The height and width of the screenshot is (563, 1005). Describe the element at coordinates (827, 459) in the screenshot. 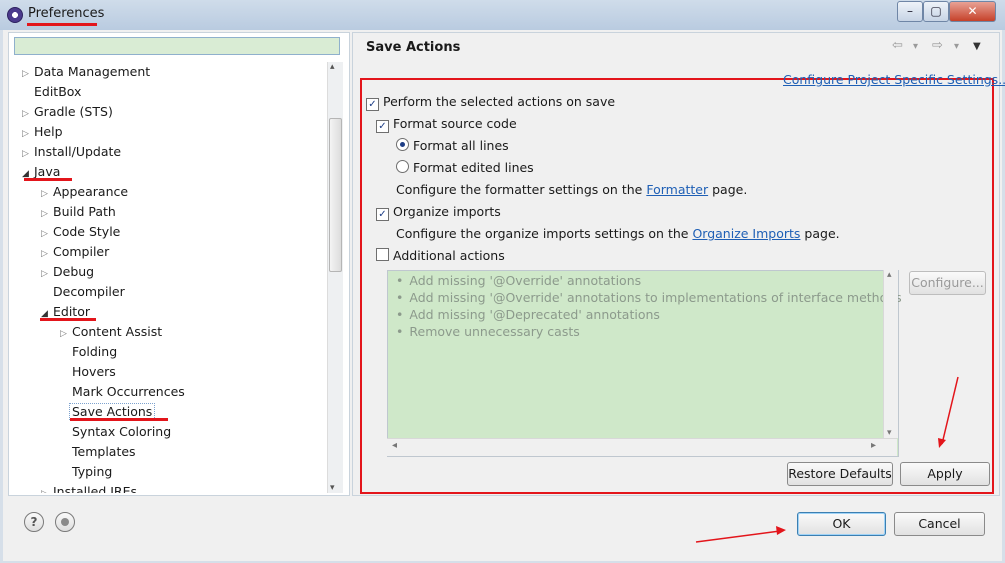

I see `annotation-arrows` at that location.